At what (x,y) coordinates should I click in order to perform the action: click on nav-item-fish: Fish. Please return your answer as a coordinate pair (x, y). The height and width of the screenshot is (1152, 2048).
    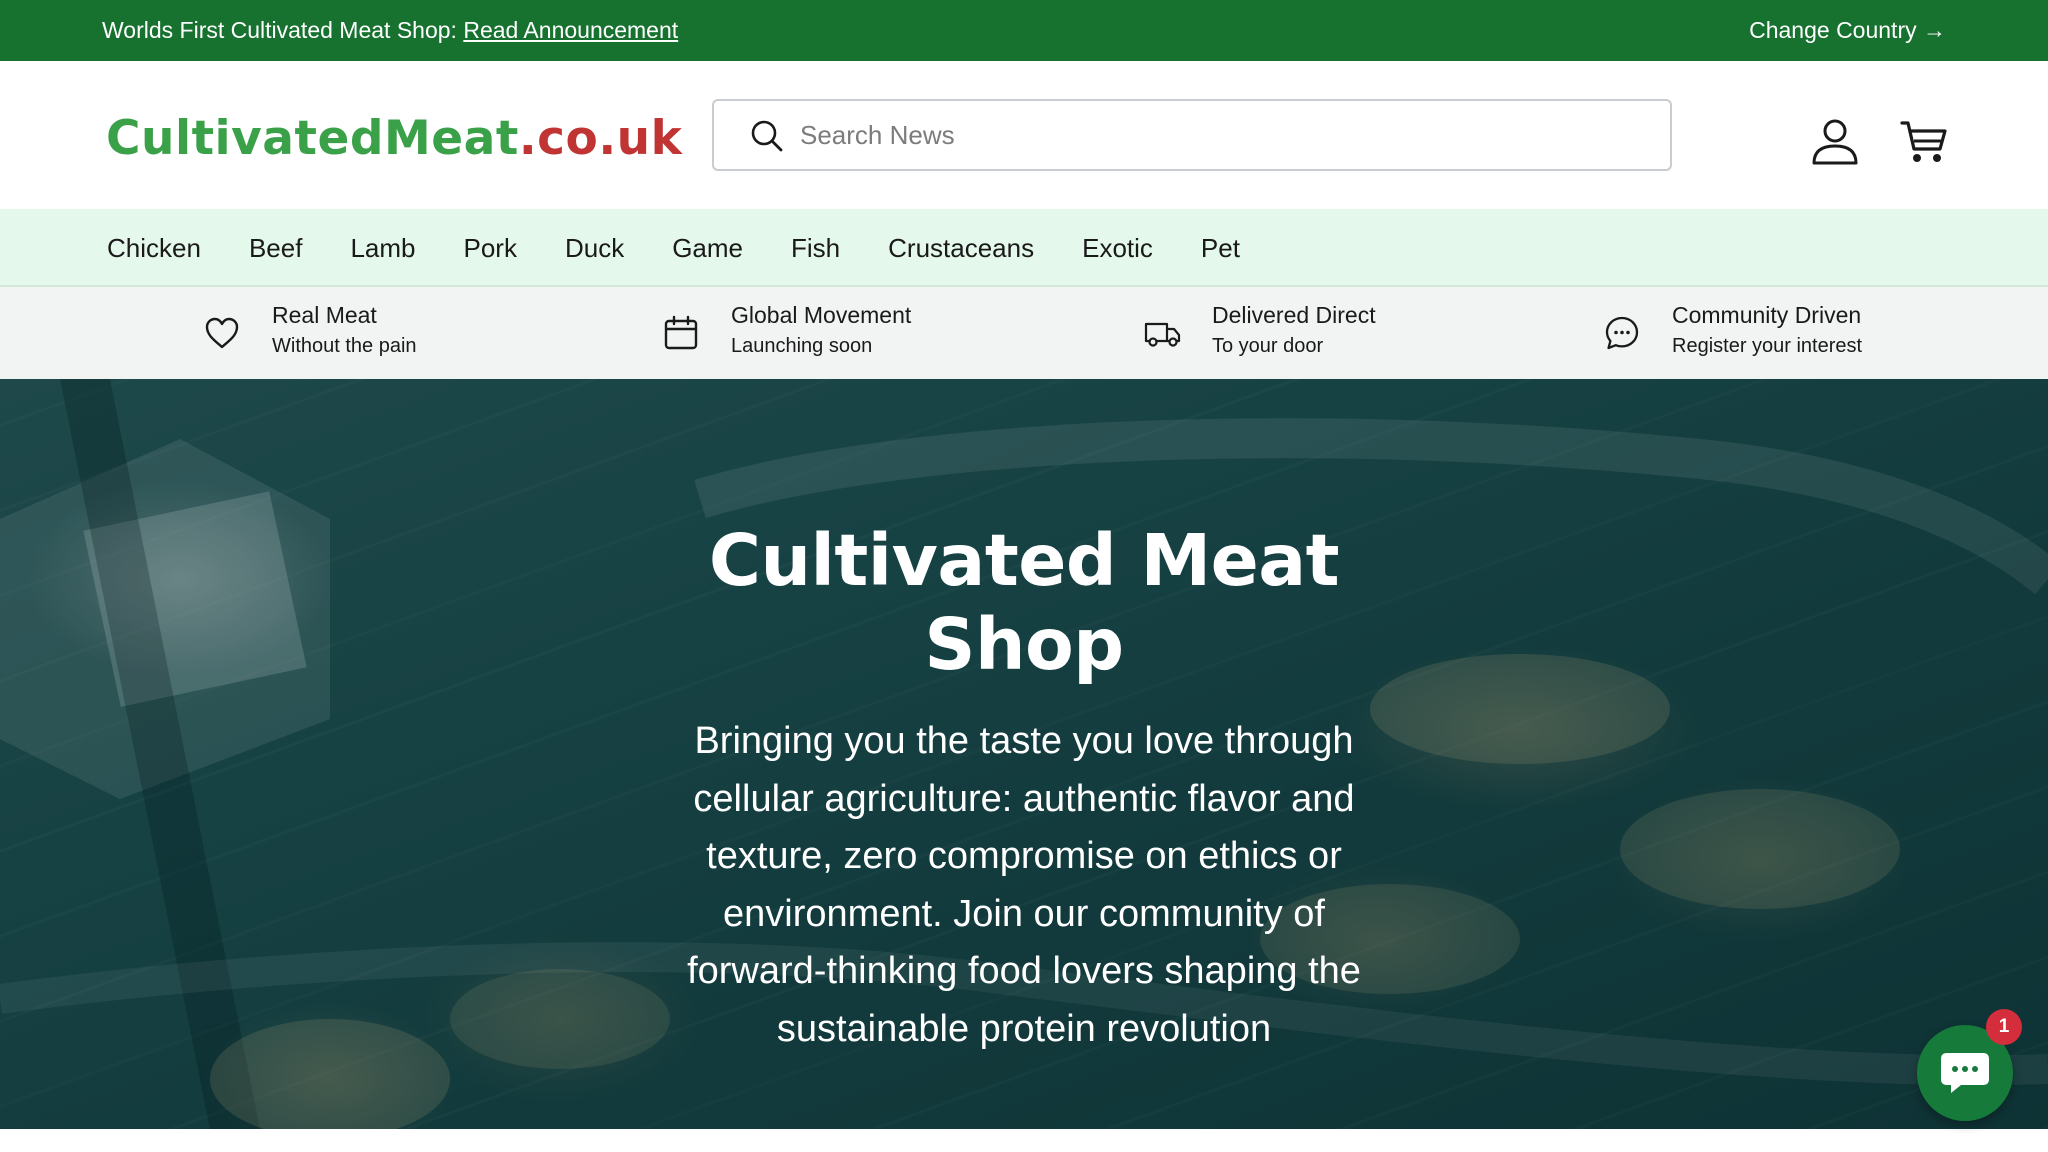
    Looking at the image, I should click on (815, 248).